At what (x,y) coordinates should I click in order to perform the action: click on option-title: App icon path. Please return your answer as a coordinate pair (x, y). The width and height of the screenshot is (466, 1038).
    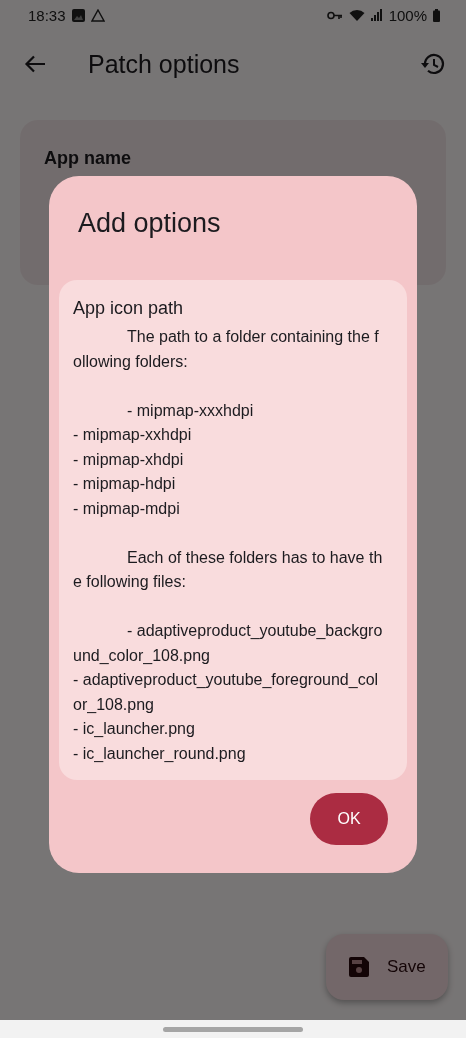
    Looking at the image, I should click on (129, 308).